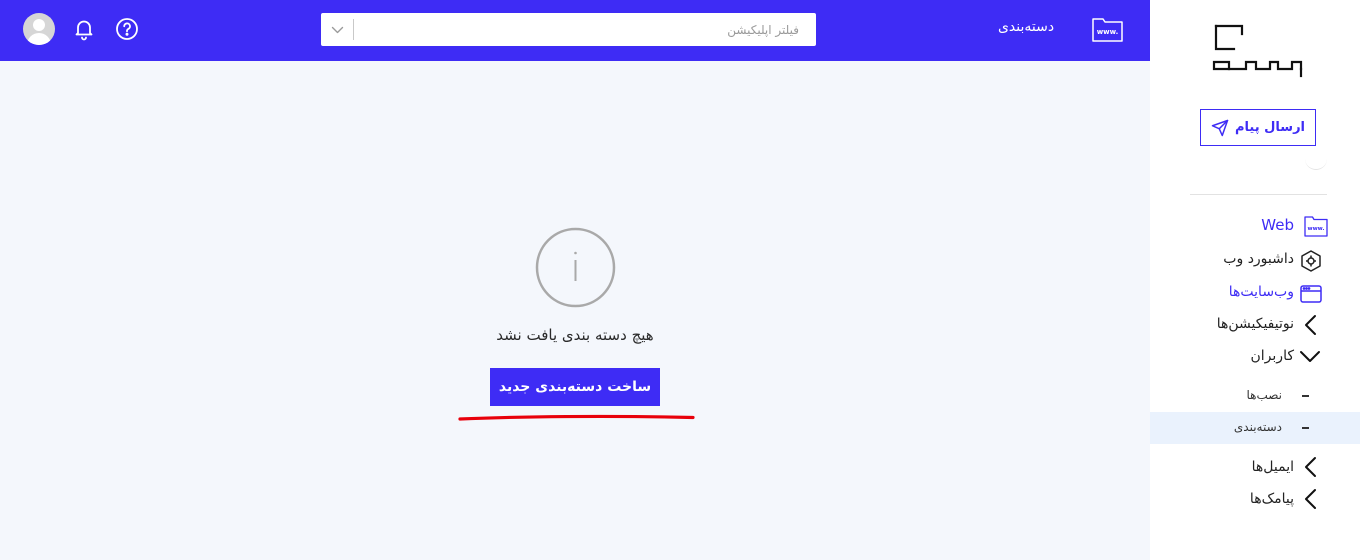  Describe the element at coordinates (1273, 467) in the screenshot. I see `sidebar-item-emails: ایمیل‌ها` at that location.